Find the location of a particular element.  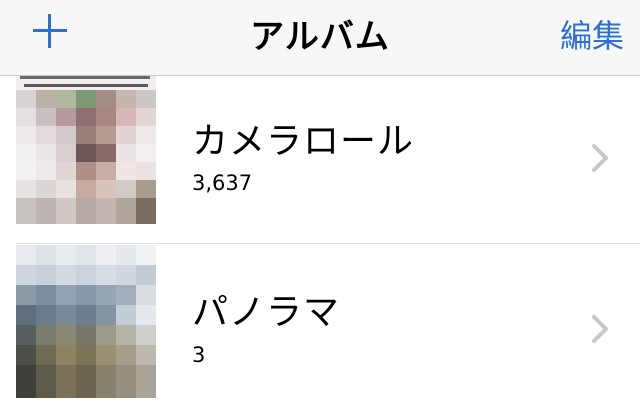

page-title: アルバム is located at coordinates (320, 37).